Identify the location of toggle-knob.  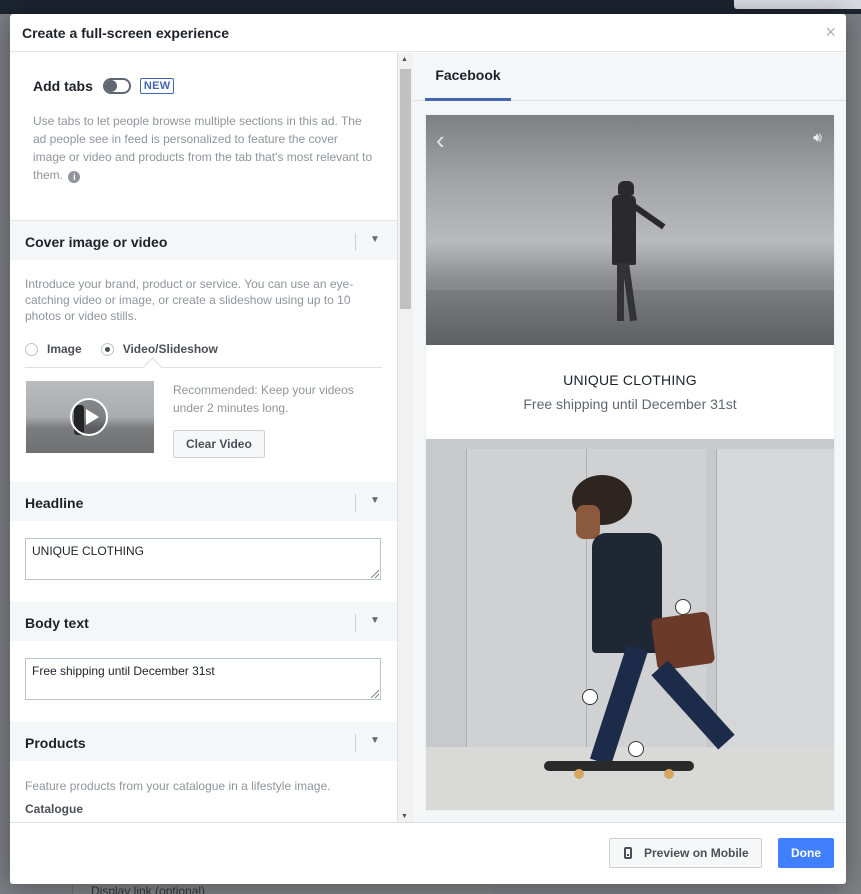
(110, 86).